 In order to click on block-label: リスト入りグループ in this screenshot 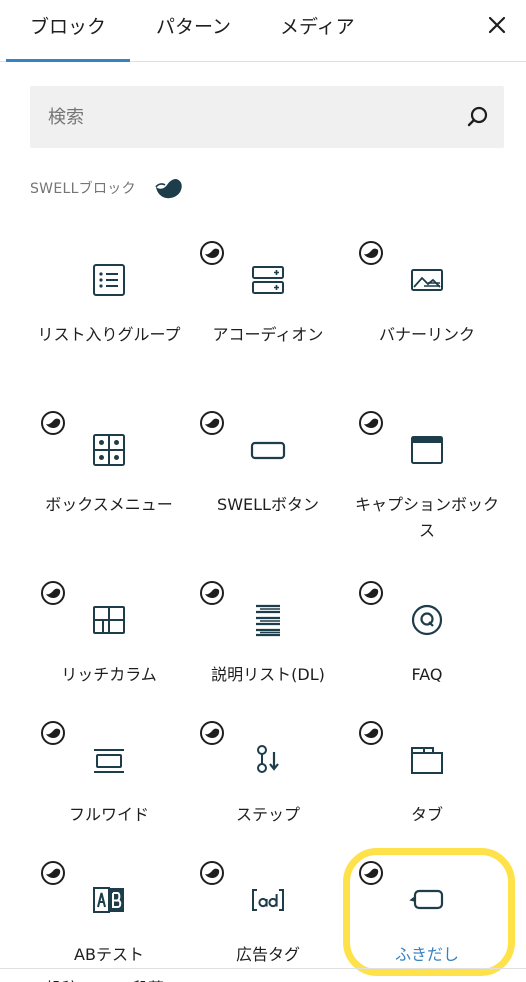, I will do `click(109, 334)`.